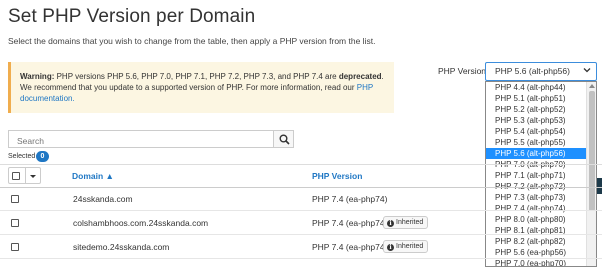 This screenshot has width=602, height=267. I want to click on select-all-checkbox, so click(16, 176).